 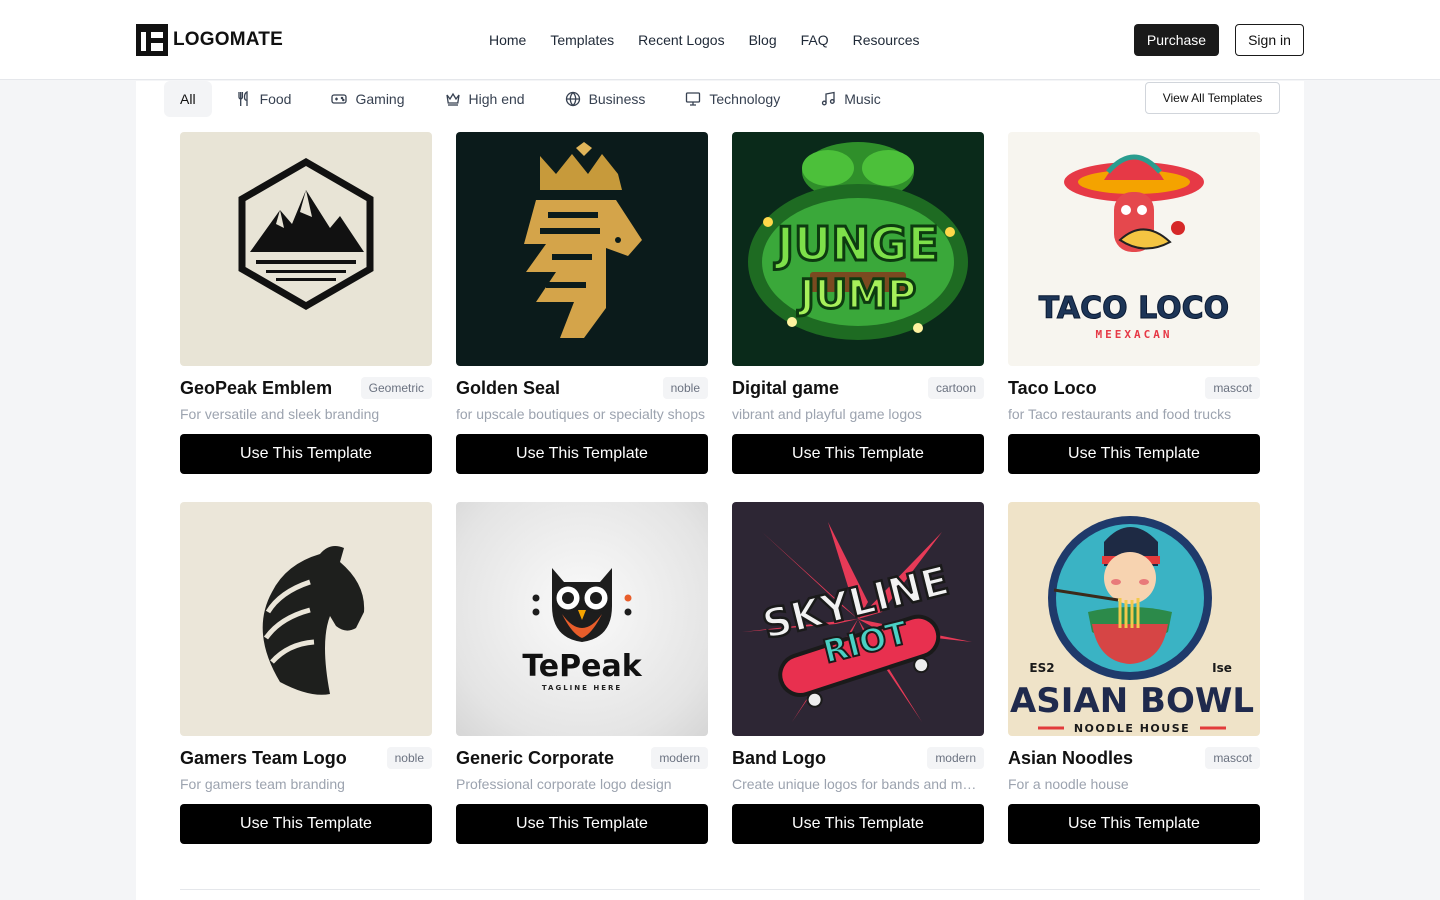 I want to click on art-side-right: Ise, so click(x=1222, y=668).